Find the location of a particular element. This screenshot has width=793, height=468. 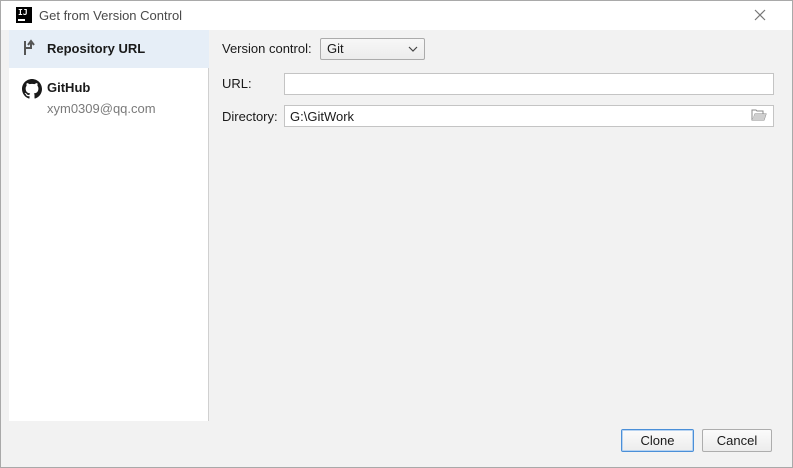

sidebar-item-label: GitHub is located at coordinates (69, 87).